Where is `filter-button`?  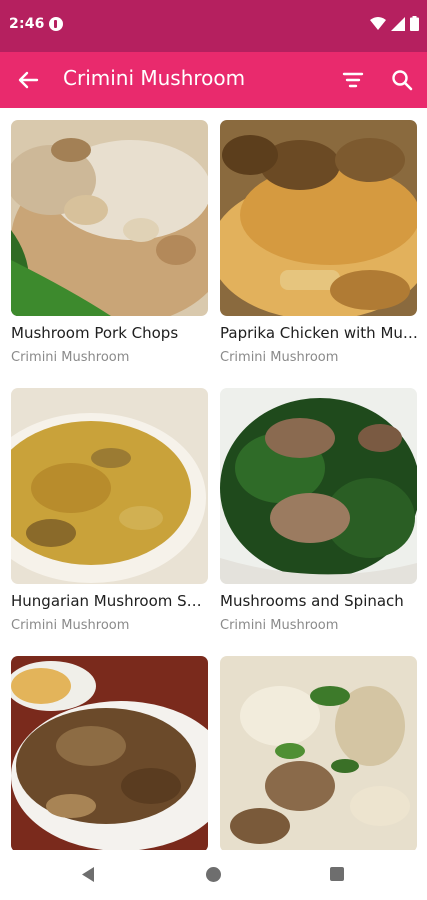
filter-button is located at coordinates (353, 80).